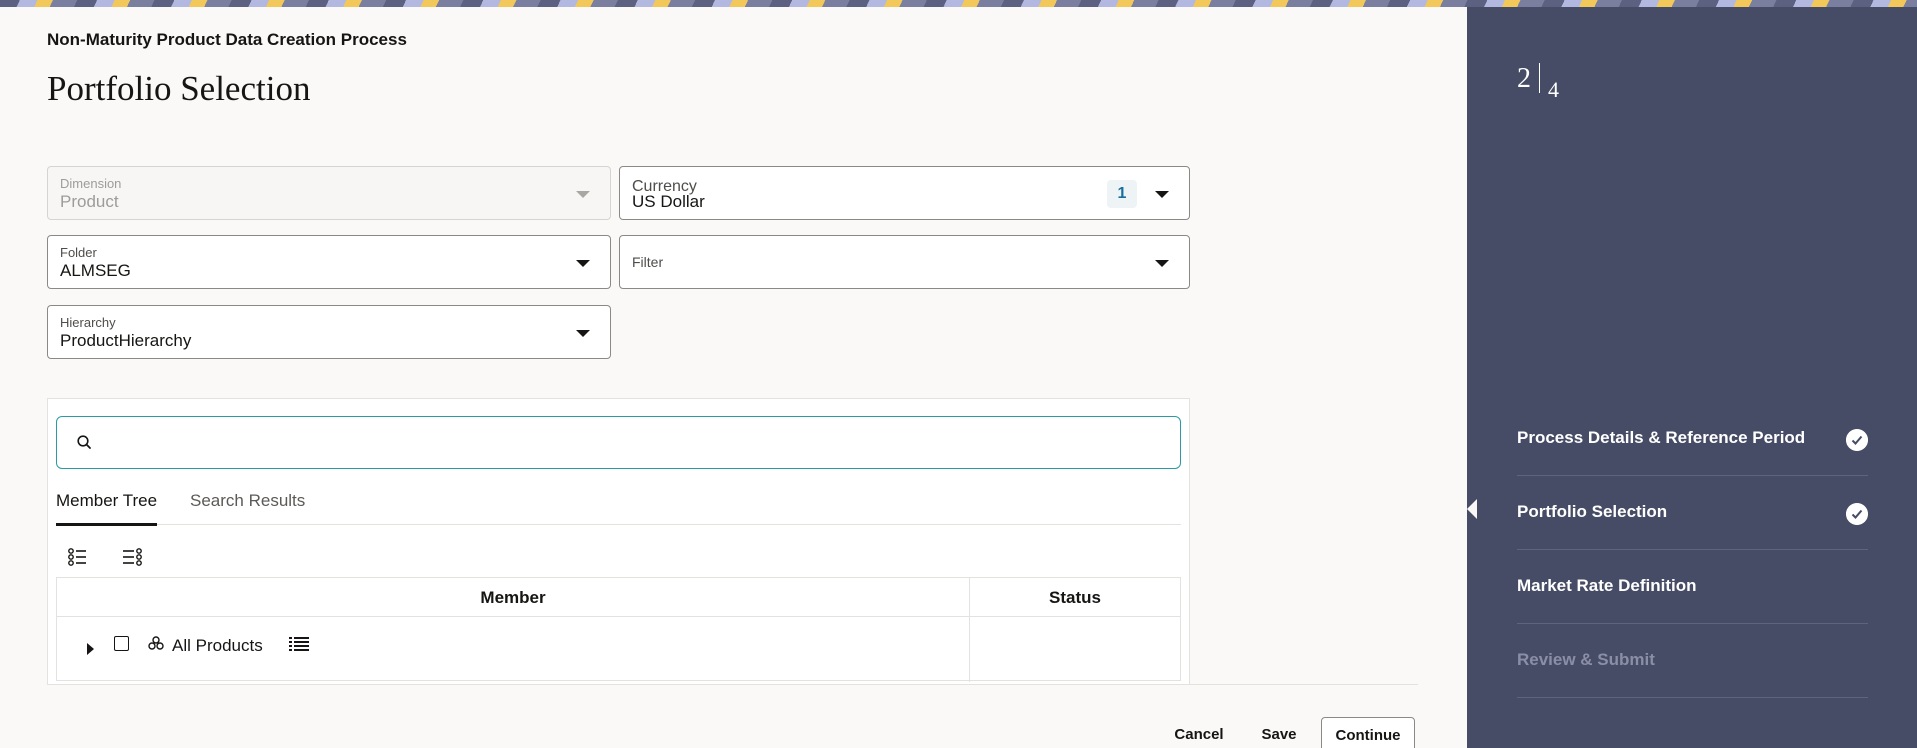 The image size is (1917, 748). I want to click on save-button: Save, so click(1279, 732).